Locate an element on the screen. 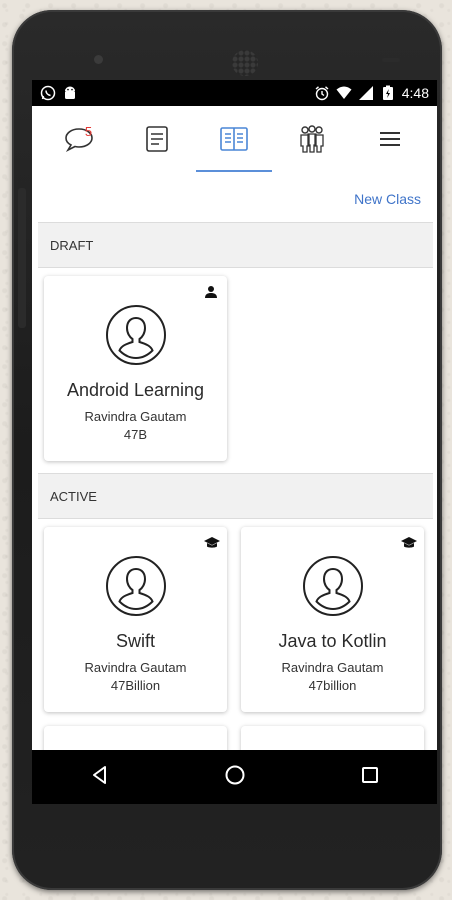 The width and height of the screenshot is (452, 900). top-tab-bar: 5 is located at coordinates (234, 141).